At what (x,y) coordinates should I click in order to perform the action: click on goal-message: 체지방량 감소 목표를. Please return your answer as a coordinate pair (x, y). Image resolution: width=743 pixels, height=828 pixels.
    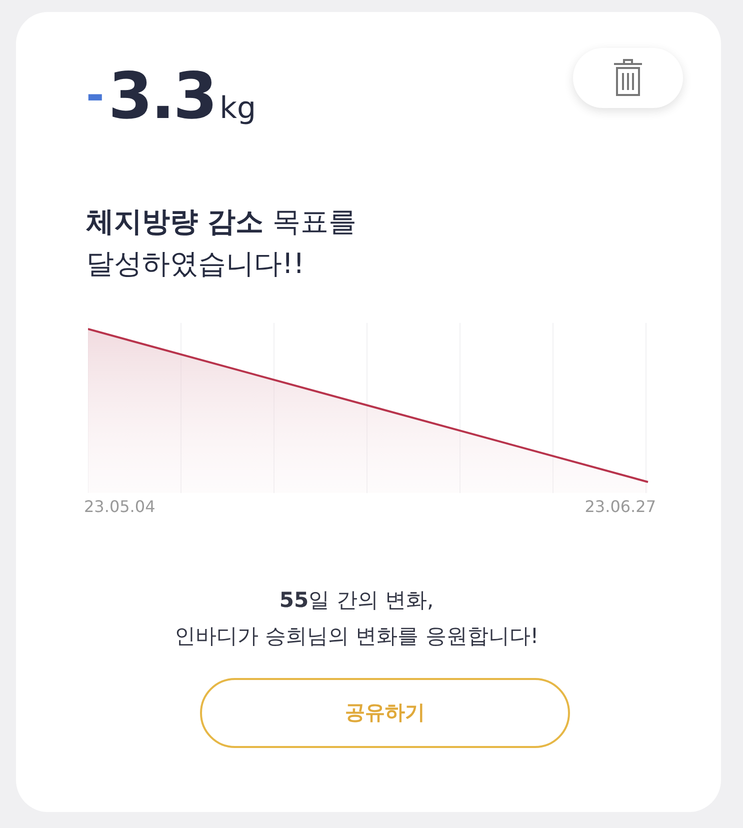
    Looking at the image, I should click on (222, 222).